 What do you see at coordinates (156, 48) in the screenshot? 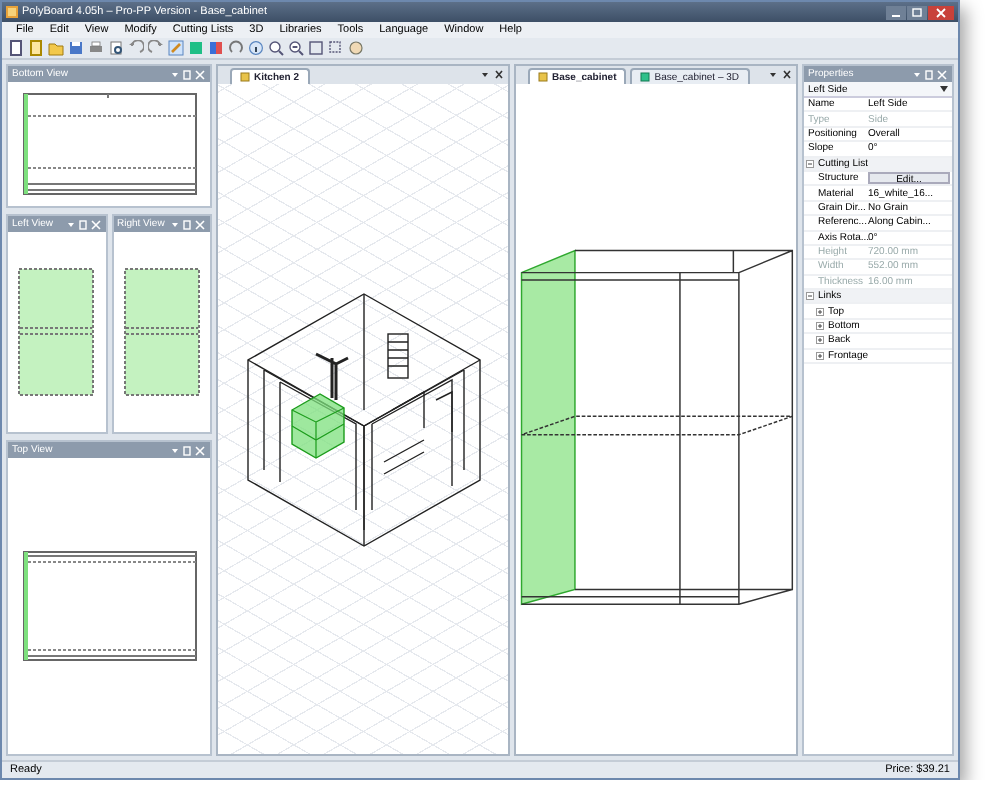
I see `redo-icon` at bounding box center [156, 48].